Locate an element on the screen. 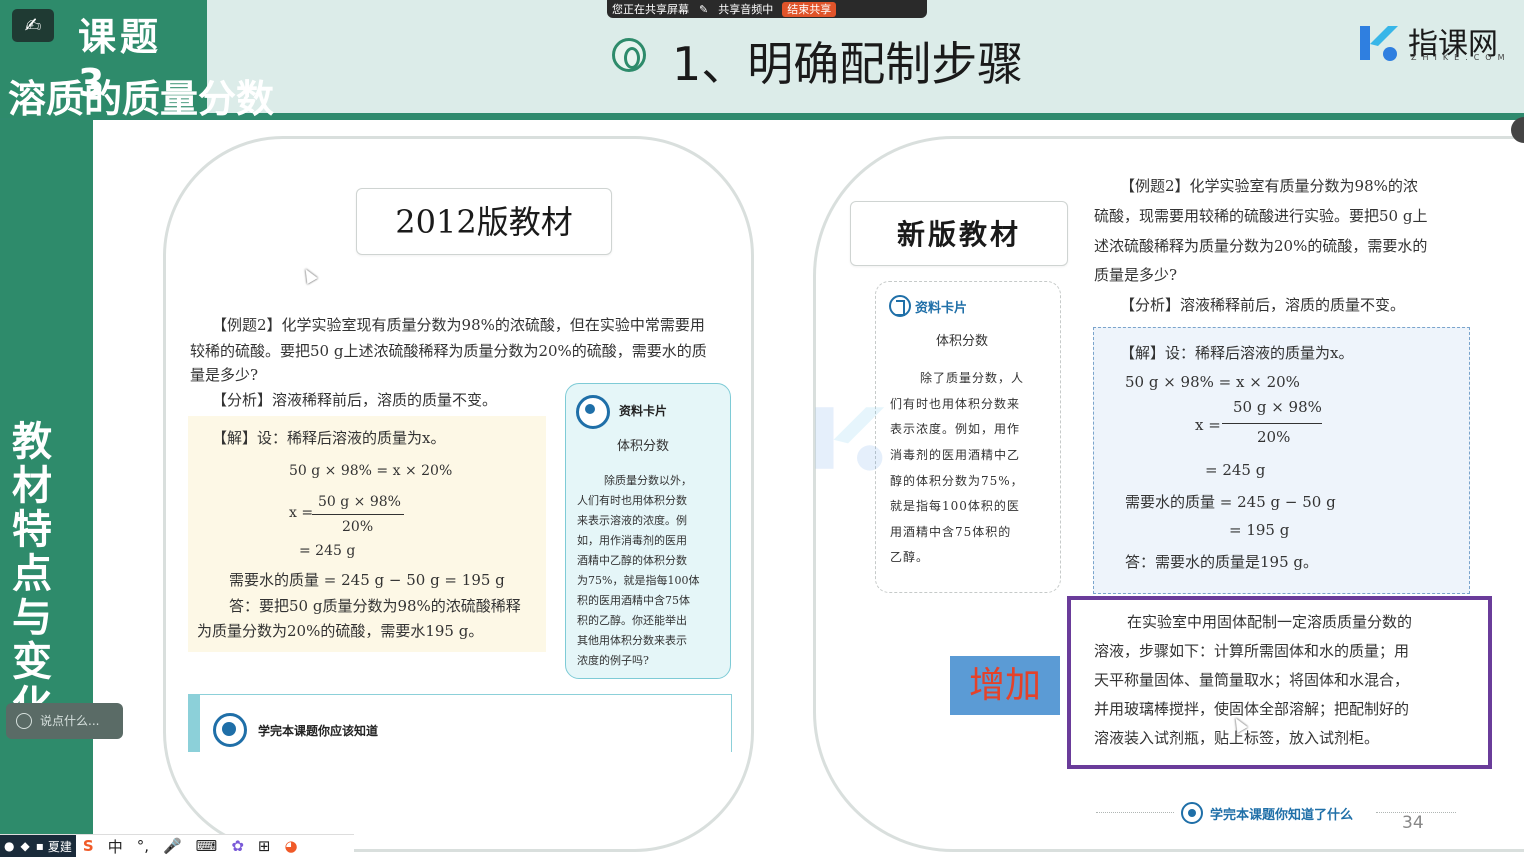 The height and width of the screenshot is (857, 1524). right-card-title: 资料卡片 is located at coordinates (941, 308).